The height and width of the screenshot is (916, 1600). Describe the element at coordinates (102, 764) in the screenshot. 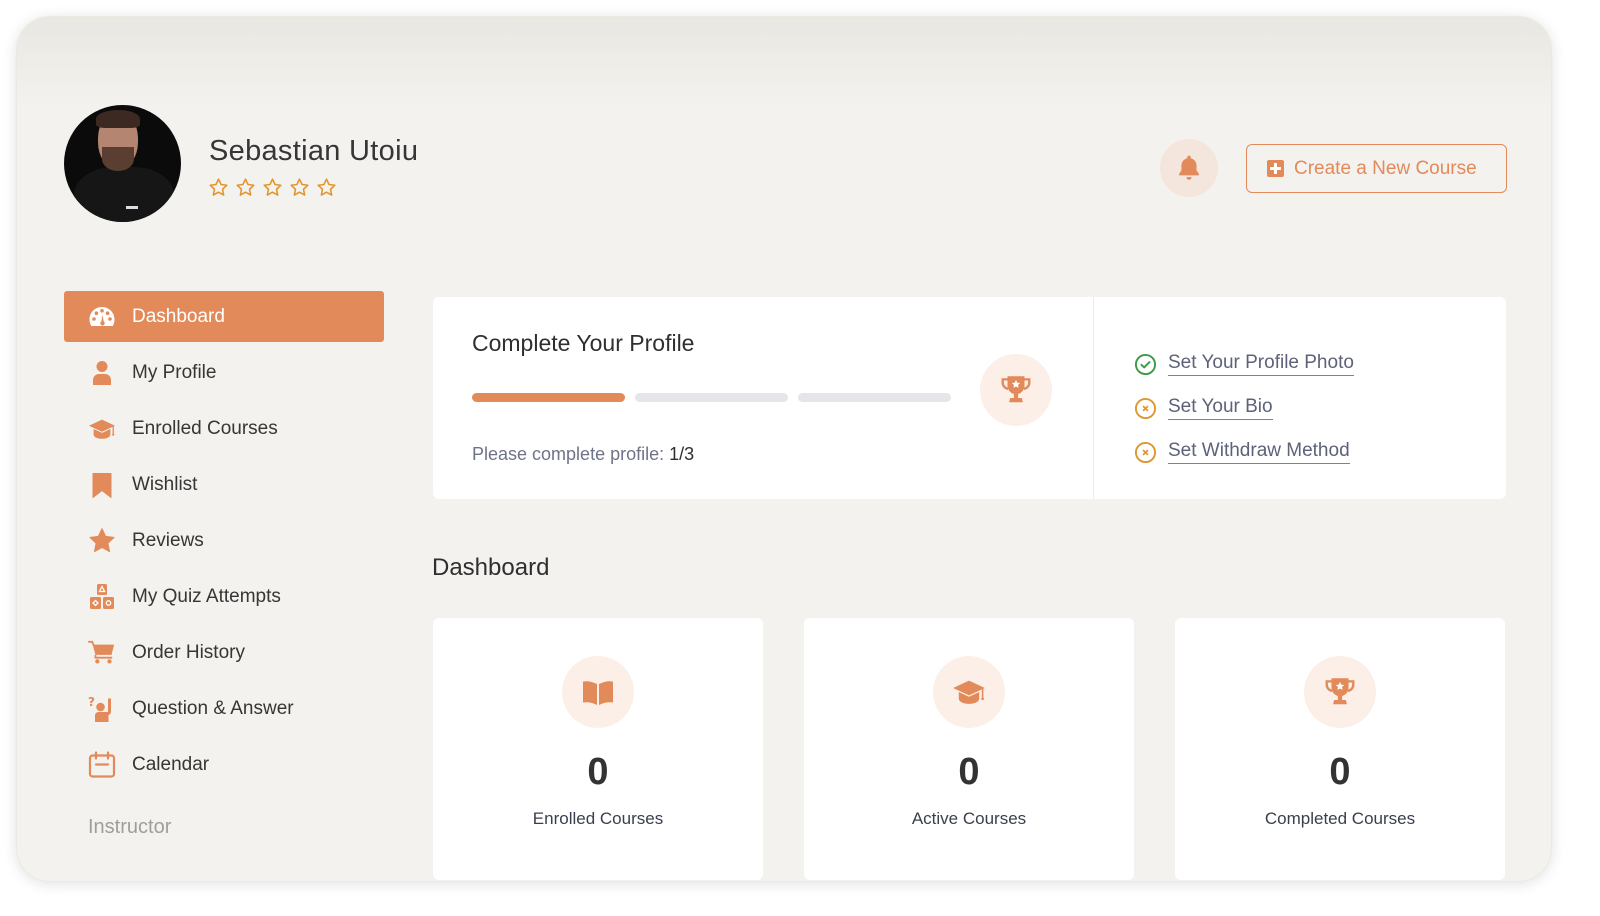

I see `calendar-icon` at that location.